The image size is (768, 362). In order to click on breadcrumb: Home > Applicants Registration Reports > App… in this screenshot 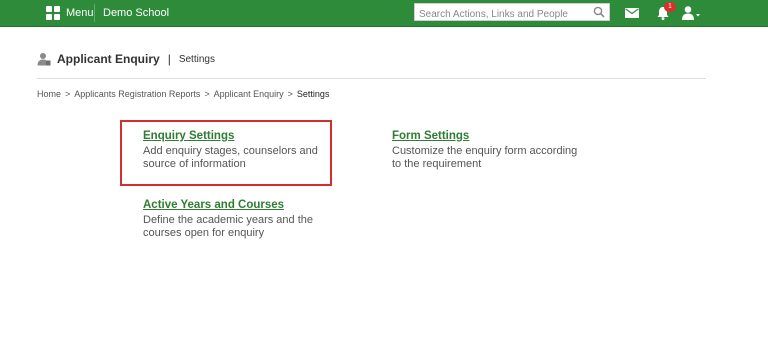, I will do `click(183, 94)`.